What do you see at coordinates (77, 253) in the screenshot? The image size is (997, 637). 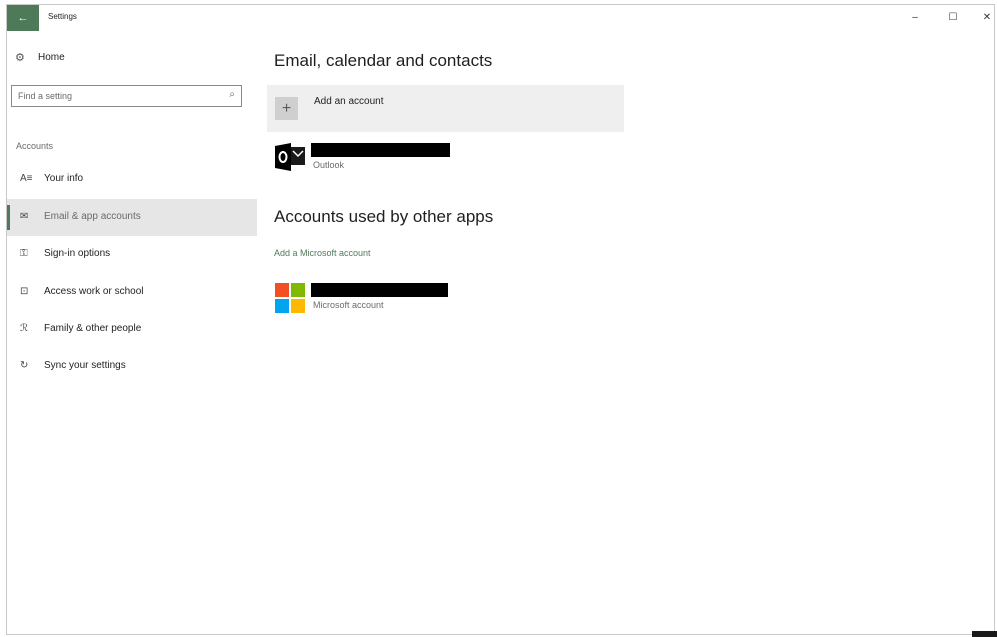 I see `sidebar-item-label: Sign-in options` at bounding box center [77, 253].